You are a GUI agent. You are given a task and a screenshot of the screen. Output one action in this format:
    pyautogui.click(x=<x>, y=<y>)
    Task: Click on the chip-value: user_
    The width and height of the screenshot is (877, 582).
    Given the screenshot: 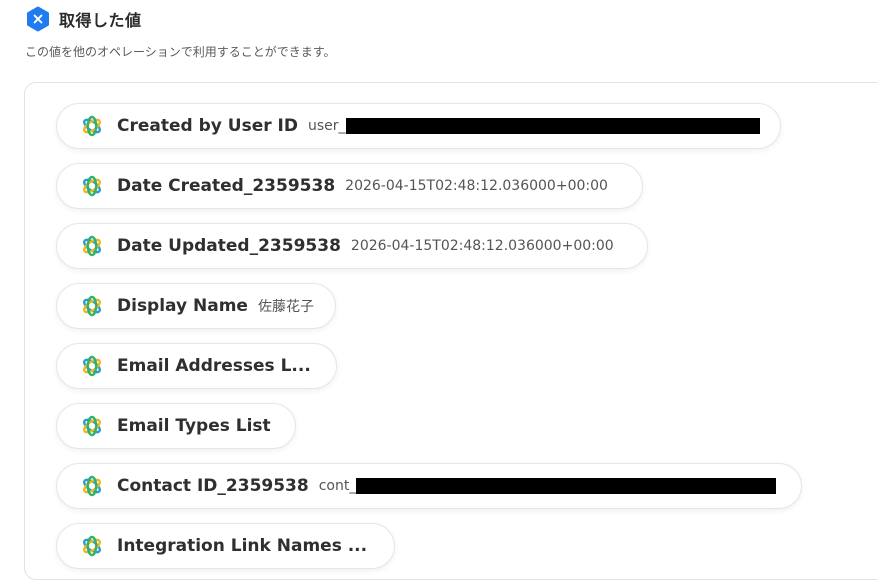 What is the action you would take?
    pyautogui.click(x=326, y=126)
    